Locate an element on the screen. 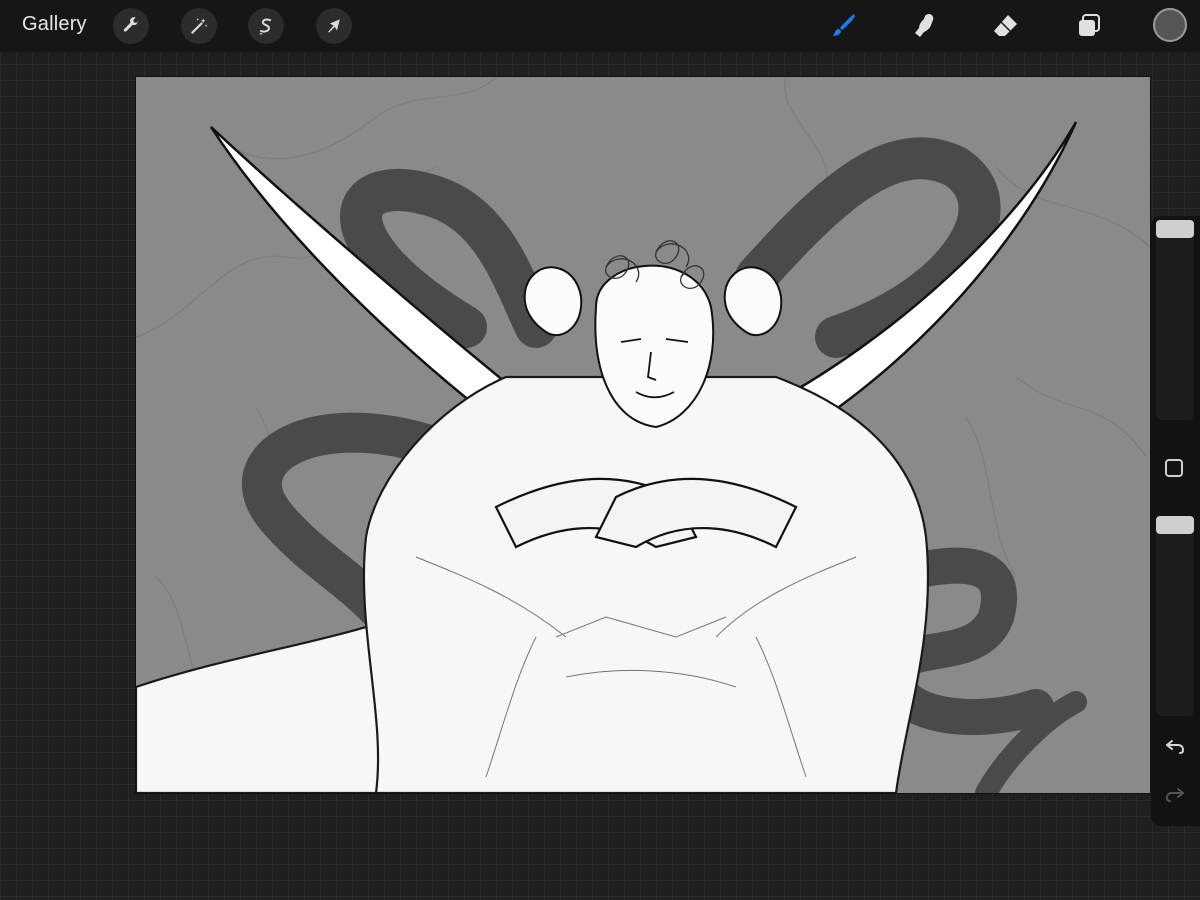 Image resolution: width=1200 pixels, height=900 pixels. layers-button is located at coordinates (1089, 26).